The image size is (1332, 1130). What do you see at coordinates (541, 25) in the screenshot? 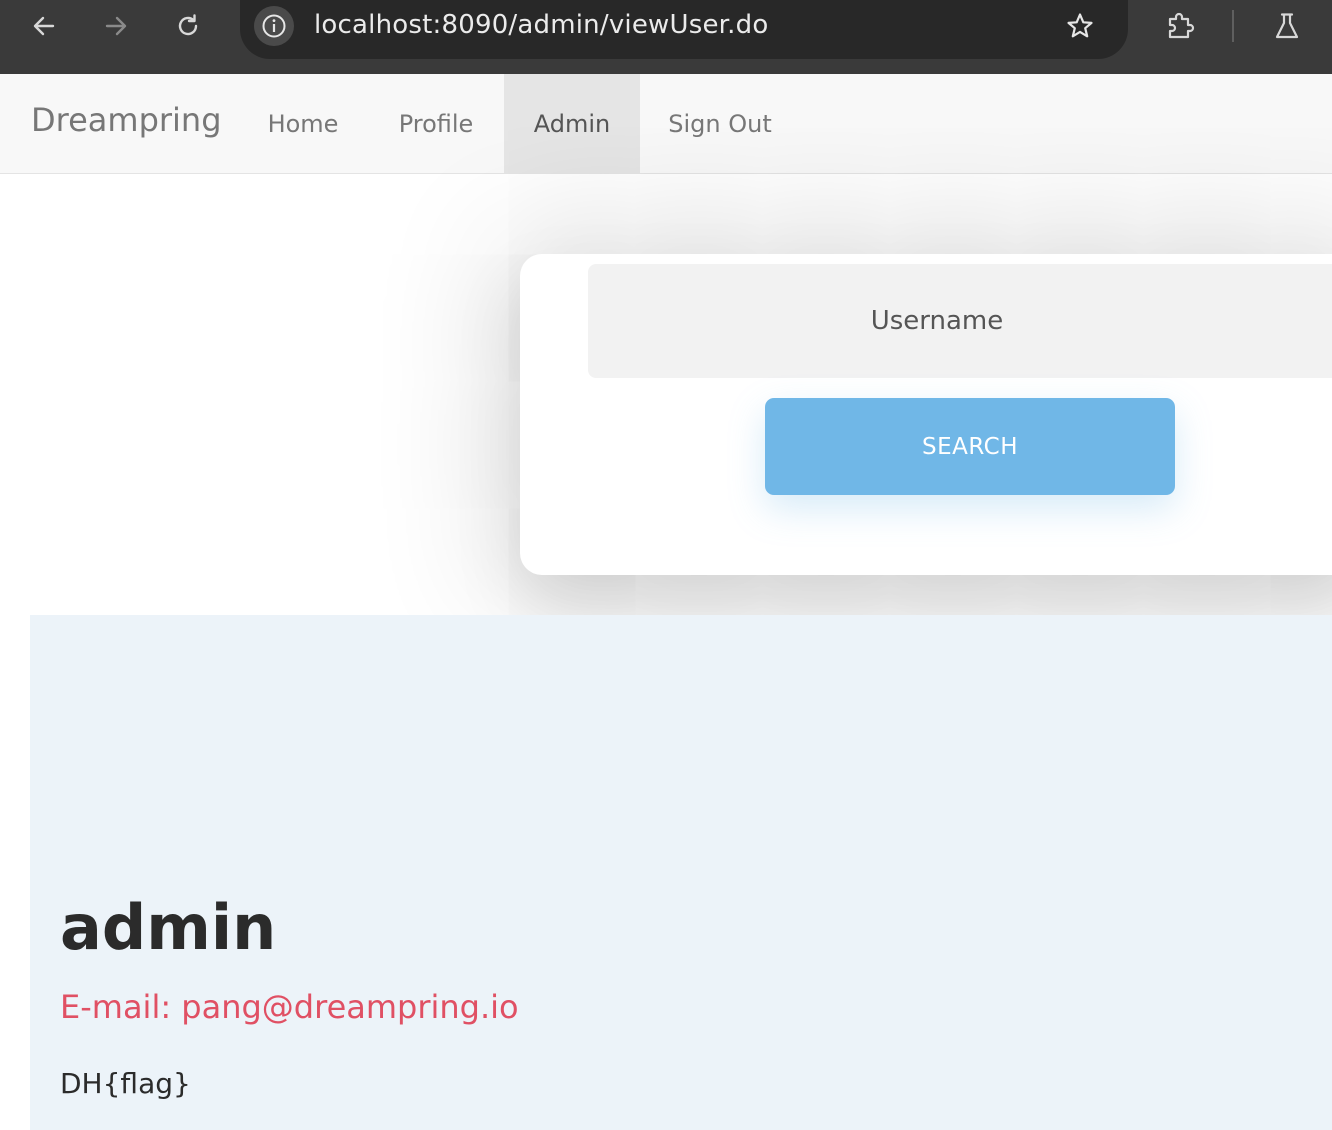
I see `url-text: localhost:8090/admin/viewUser.do` at bounding box center [541, 25].